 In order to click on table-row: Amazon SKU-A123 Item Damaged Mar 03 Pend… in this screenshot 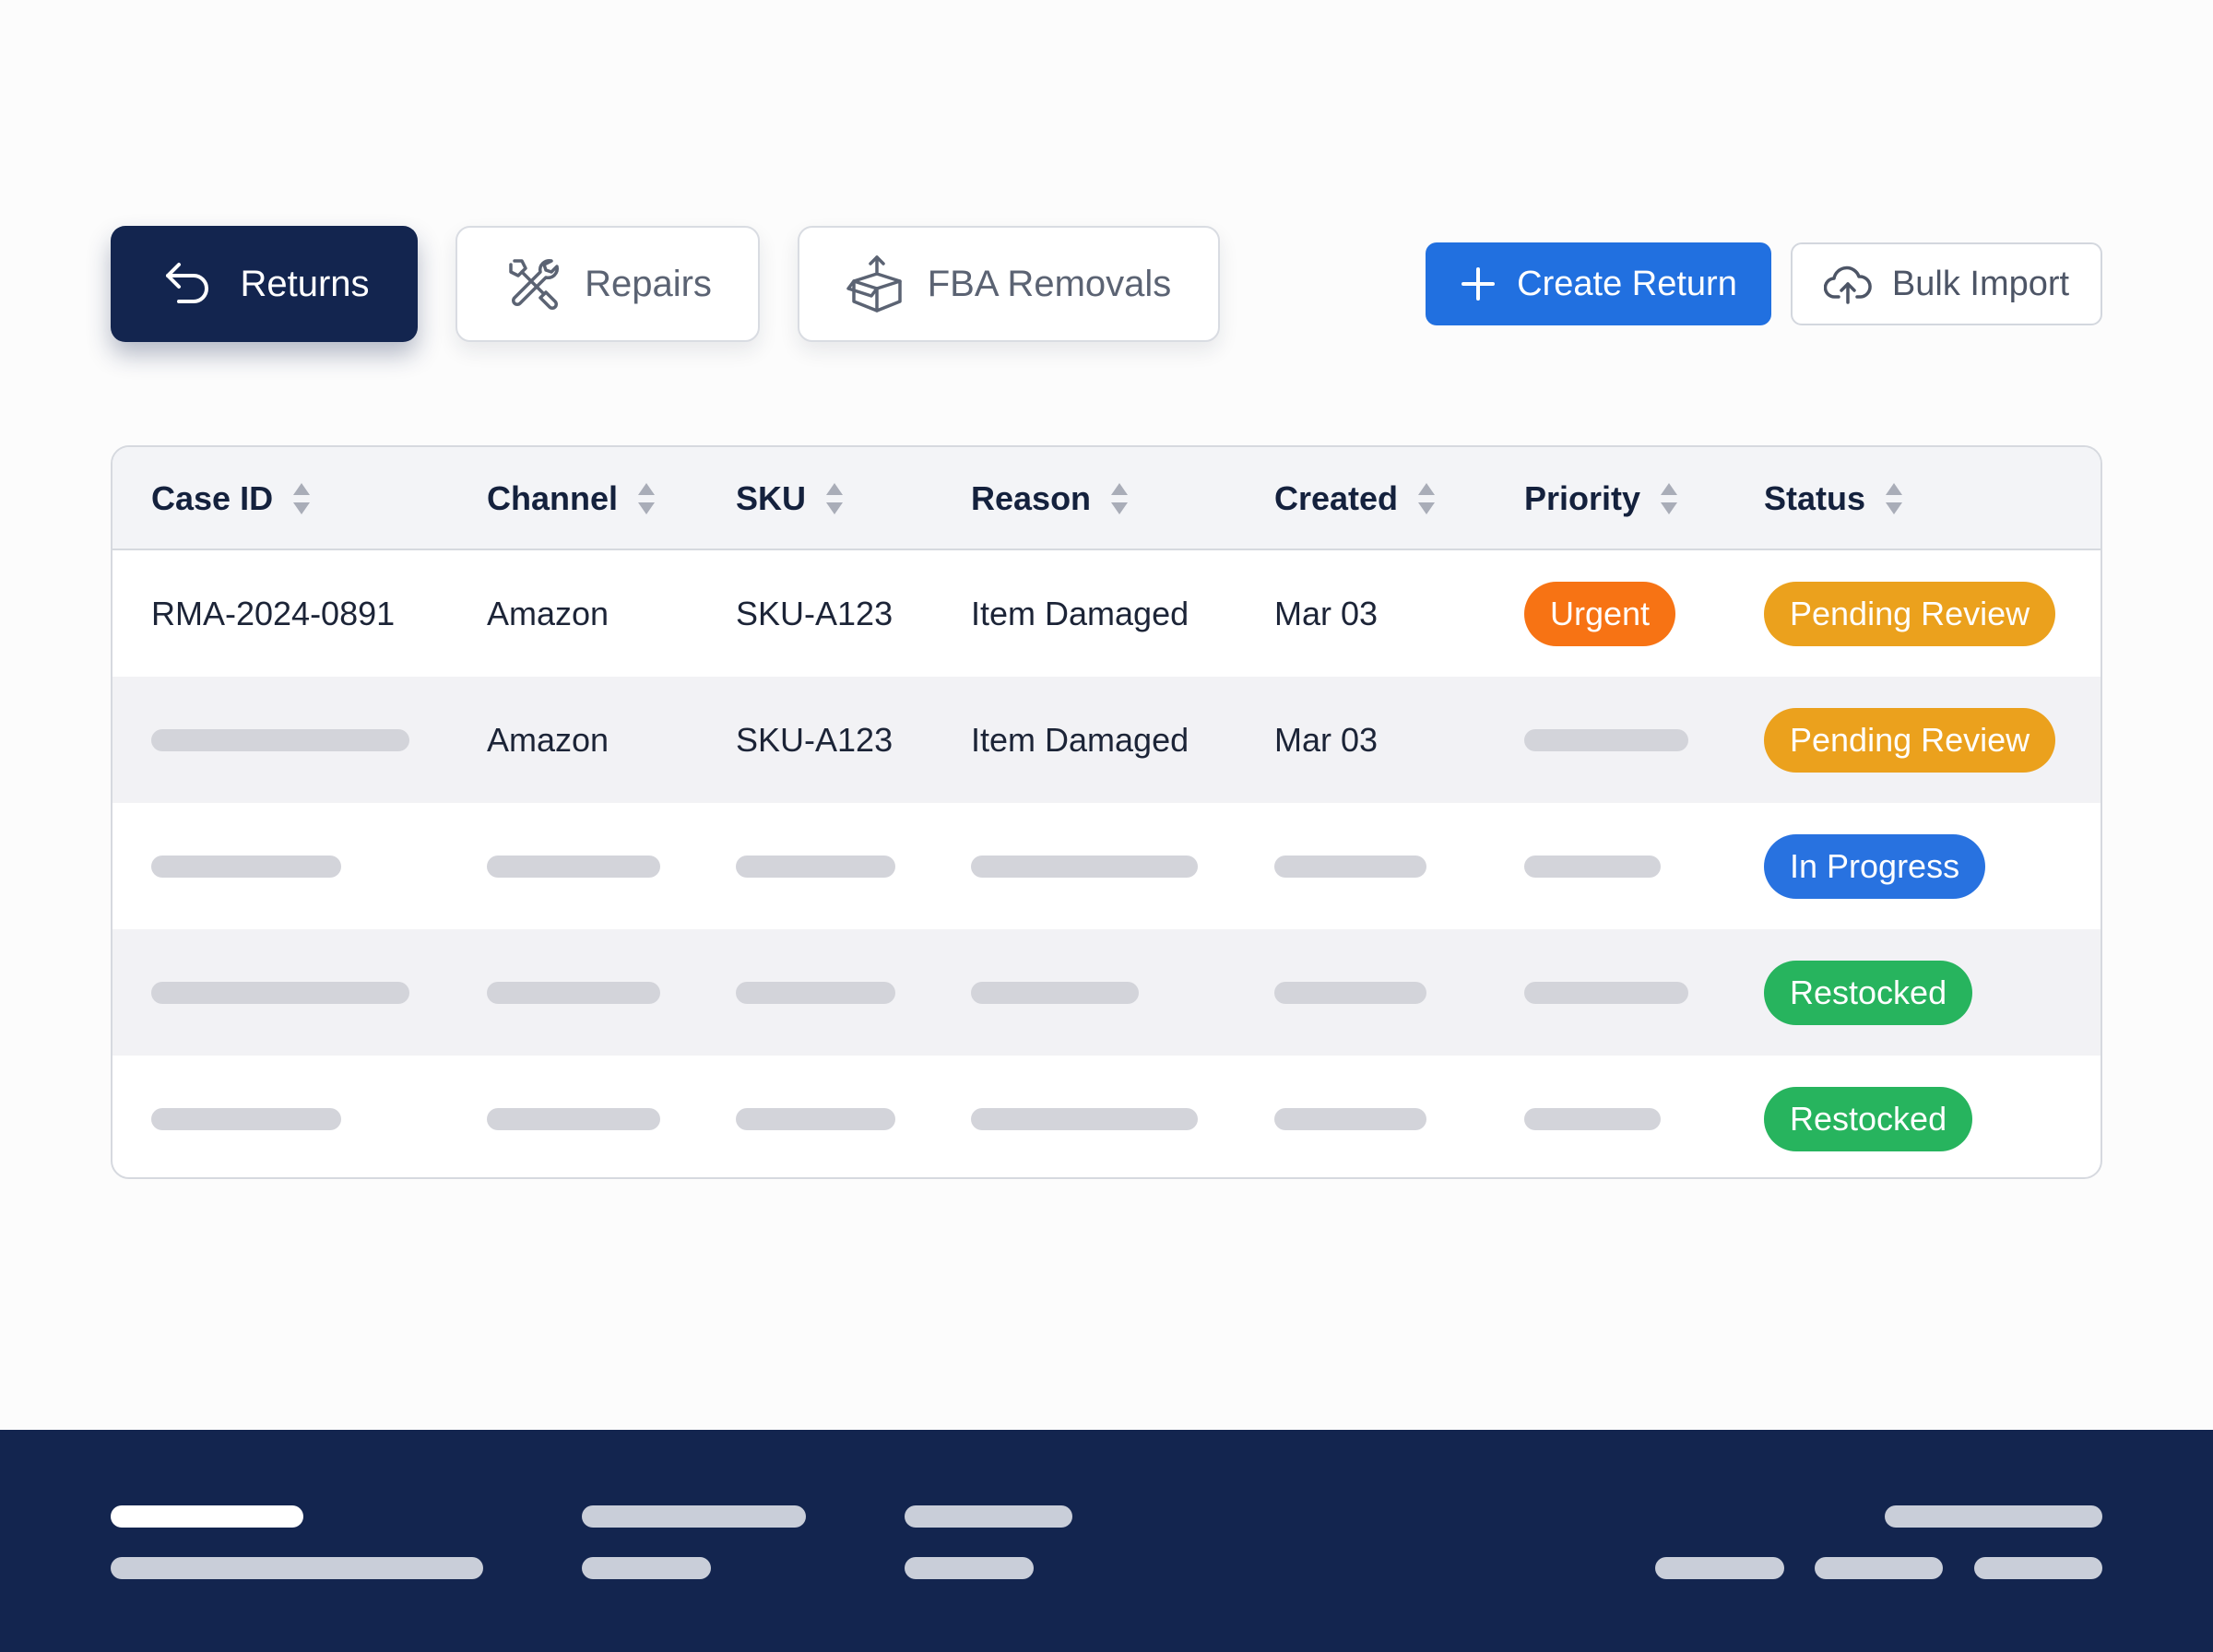, I will do `click(1106, 740)`.